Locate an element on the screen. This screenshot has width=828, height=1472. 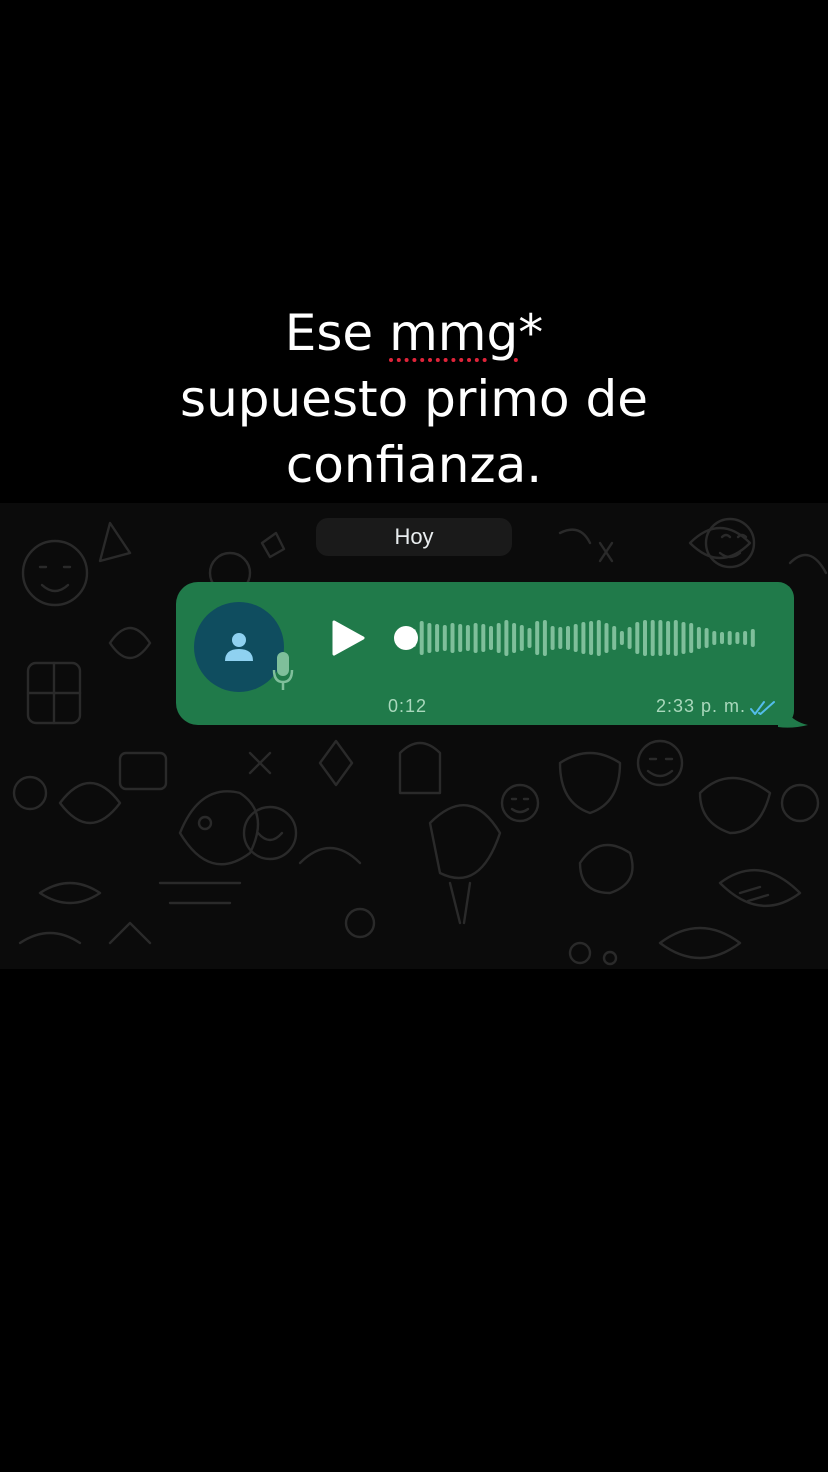
playback-position-knob is located at coordinates (406, 638).